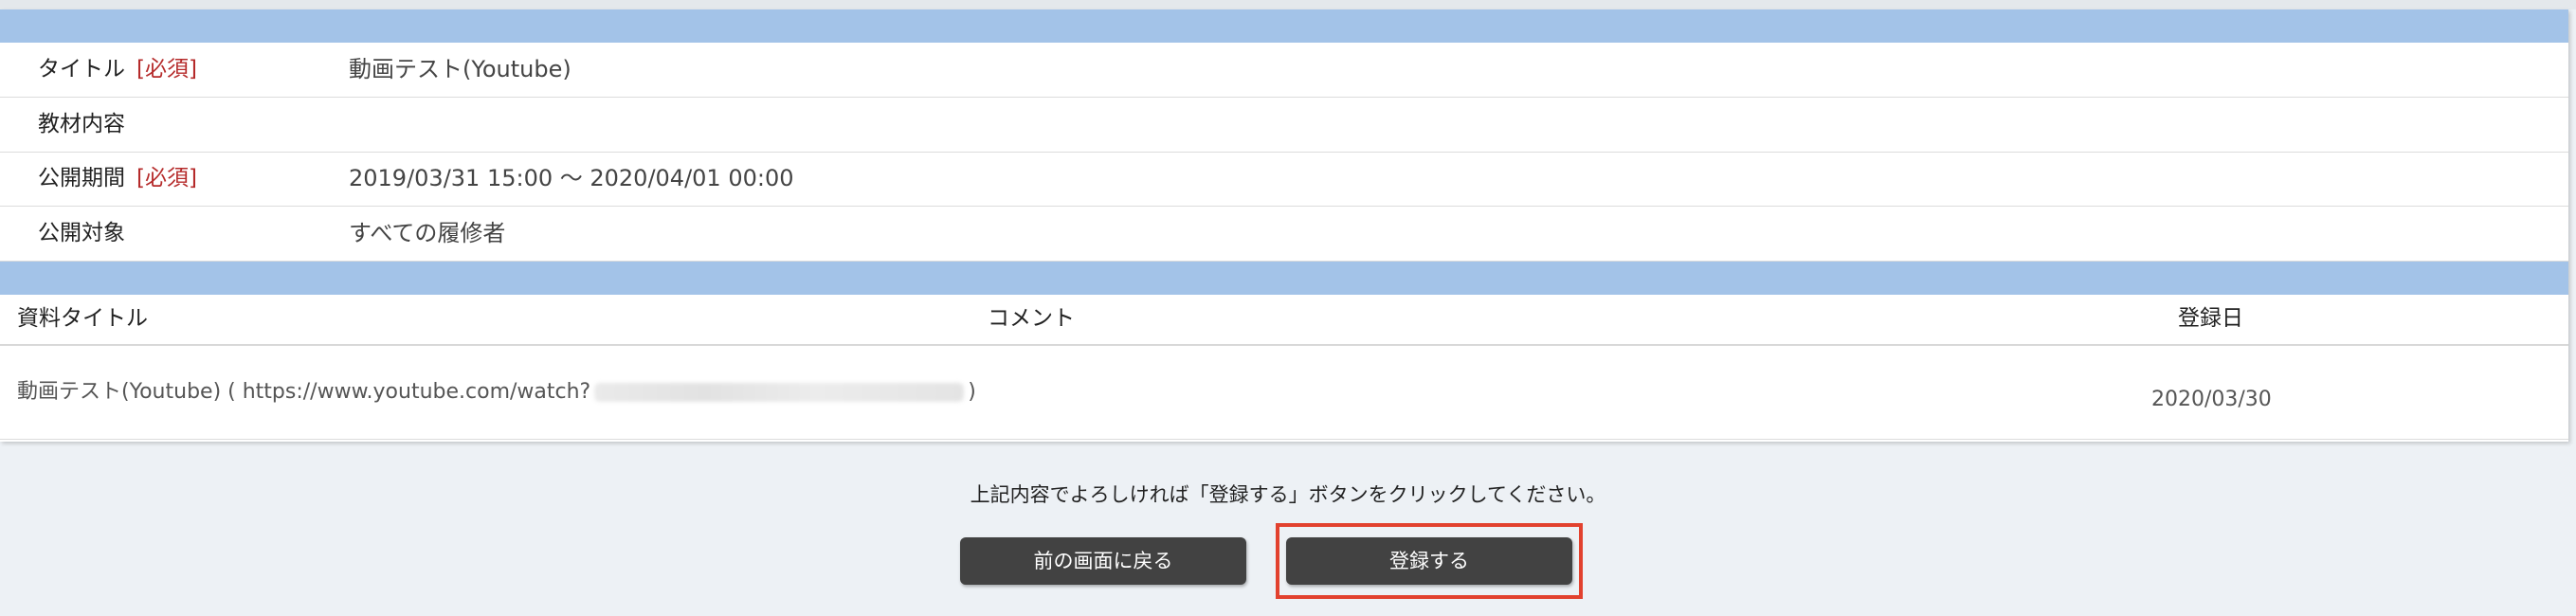 This screenshot has height=616, width=2576. What do you see at coordinates (779, 393) in the screenshot?
I see `redacted-url-segment` at bounding box center [779, 393].